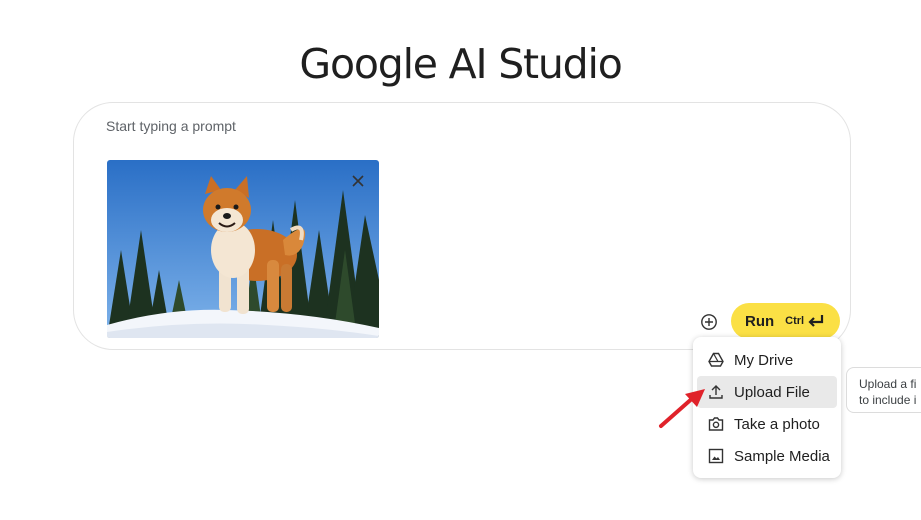  I want to click on tooltip-line-1: Upload a fi, so click(888, 384).